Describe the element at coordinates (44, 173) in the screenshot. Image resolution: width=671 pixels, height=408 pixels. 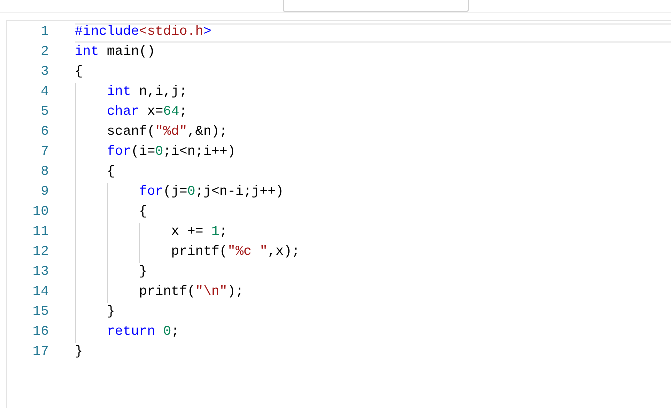
I see `line-number: 8` at that location.